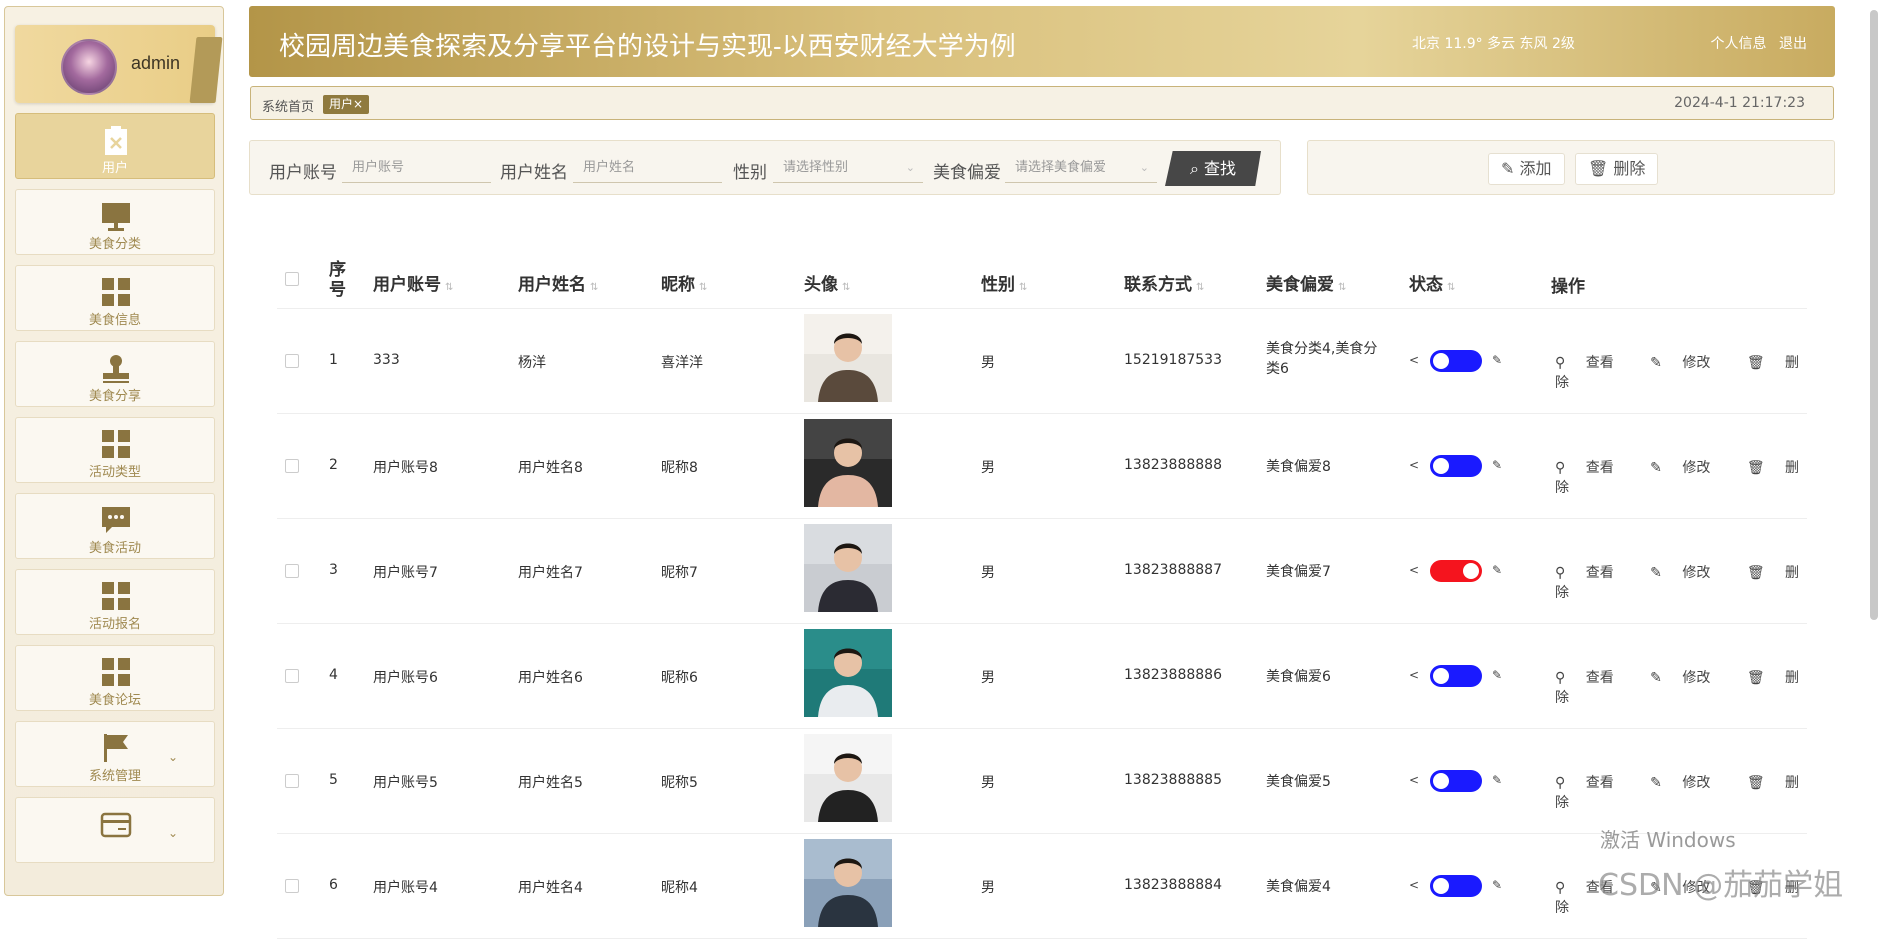  I want to click on sidebar-item-food-share: 美食分享, so click(115, 374).